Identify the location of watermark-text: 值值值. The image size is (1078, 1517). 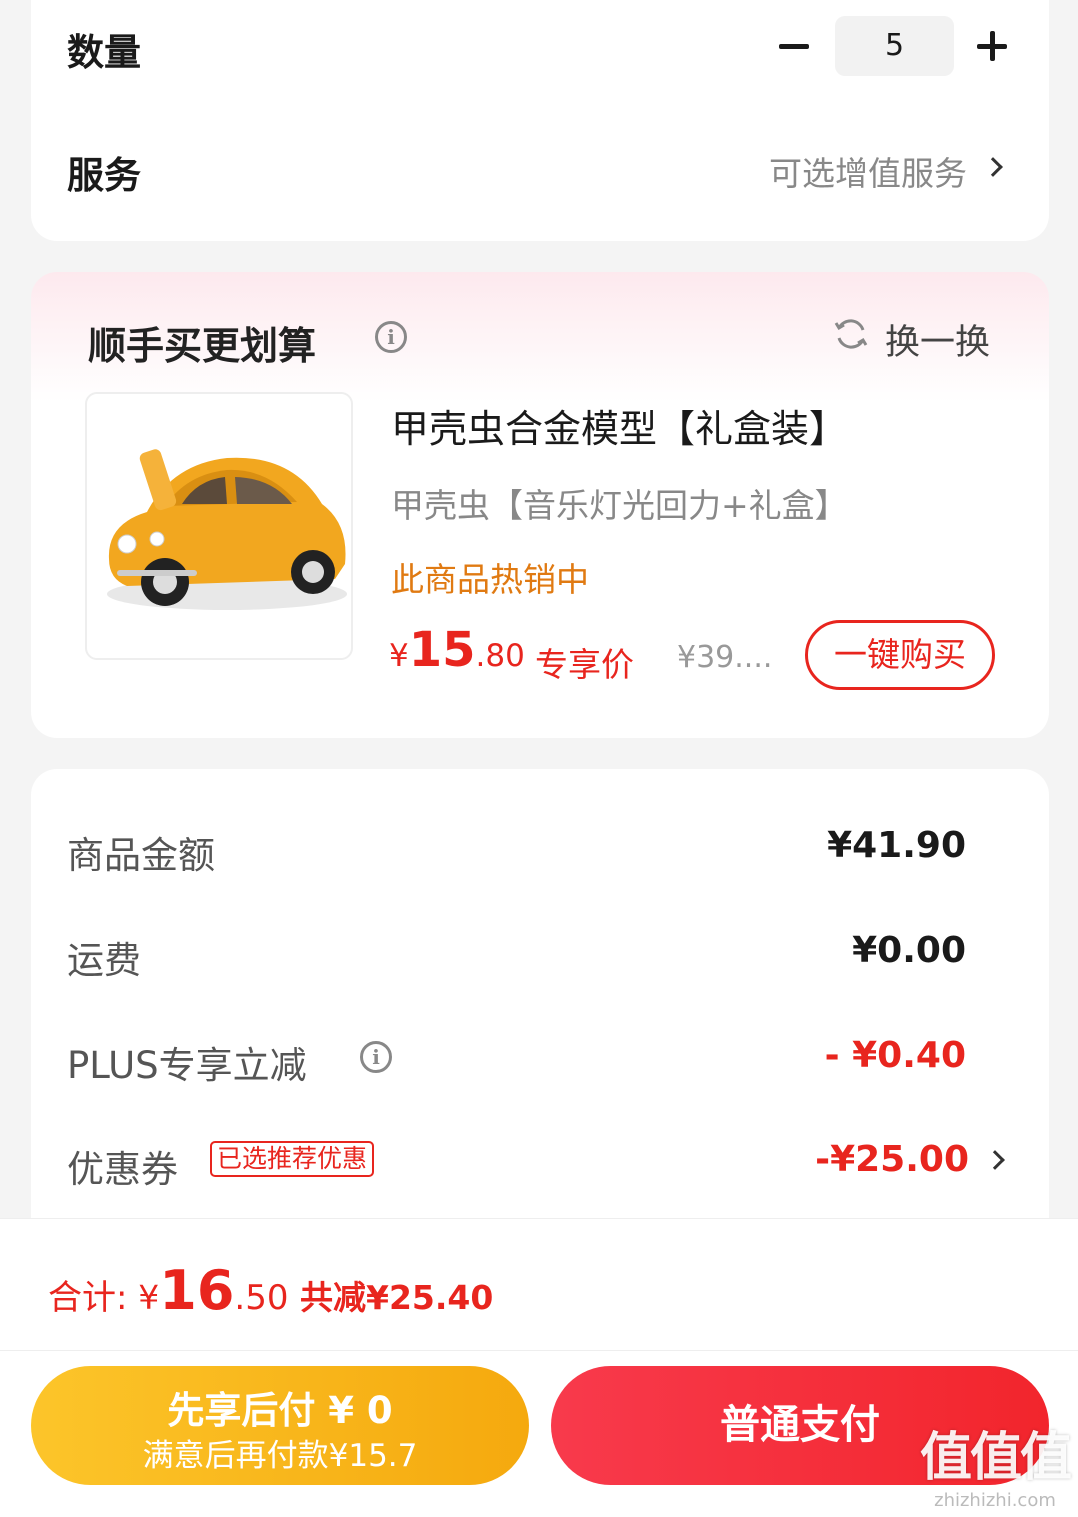
(996, 1458).